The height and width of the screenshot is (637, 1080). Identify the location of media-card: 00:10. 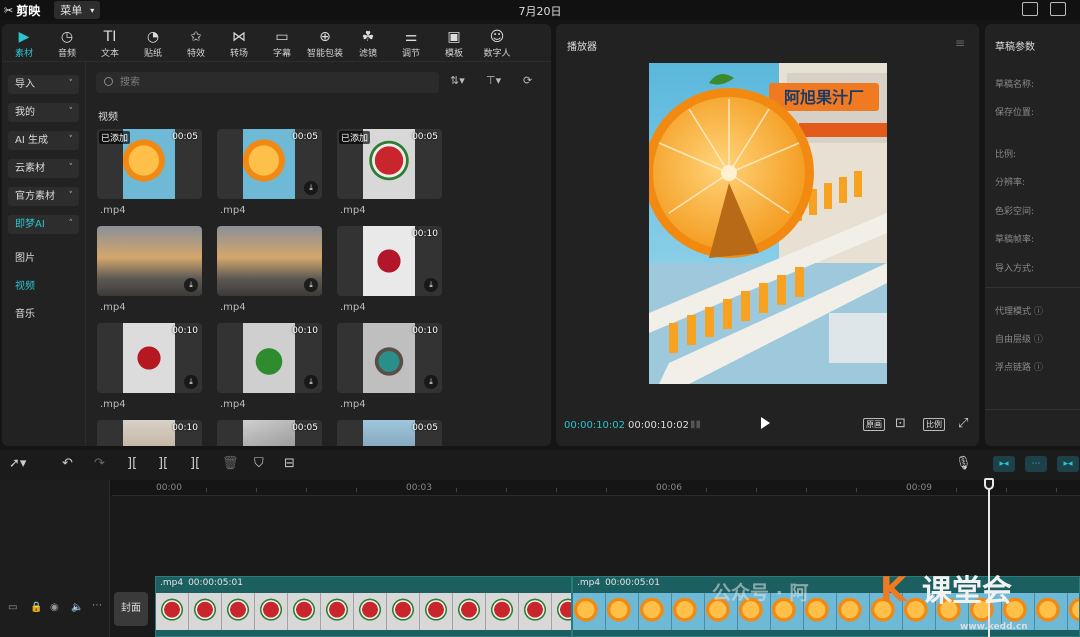
(149, 433).